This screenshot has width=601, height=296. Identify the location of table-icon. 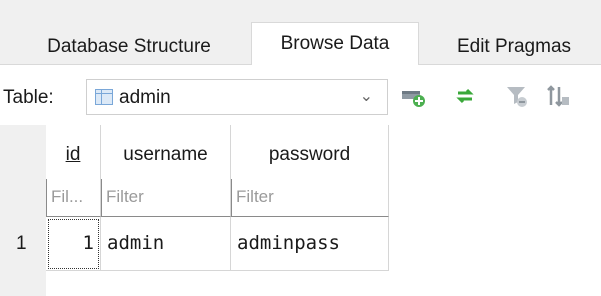
(104, 97).